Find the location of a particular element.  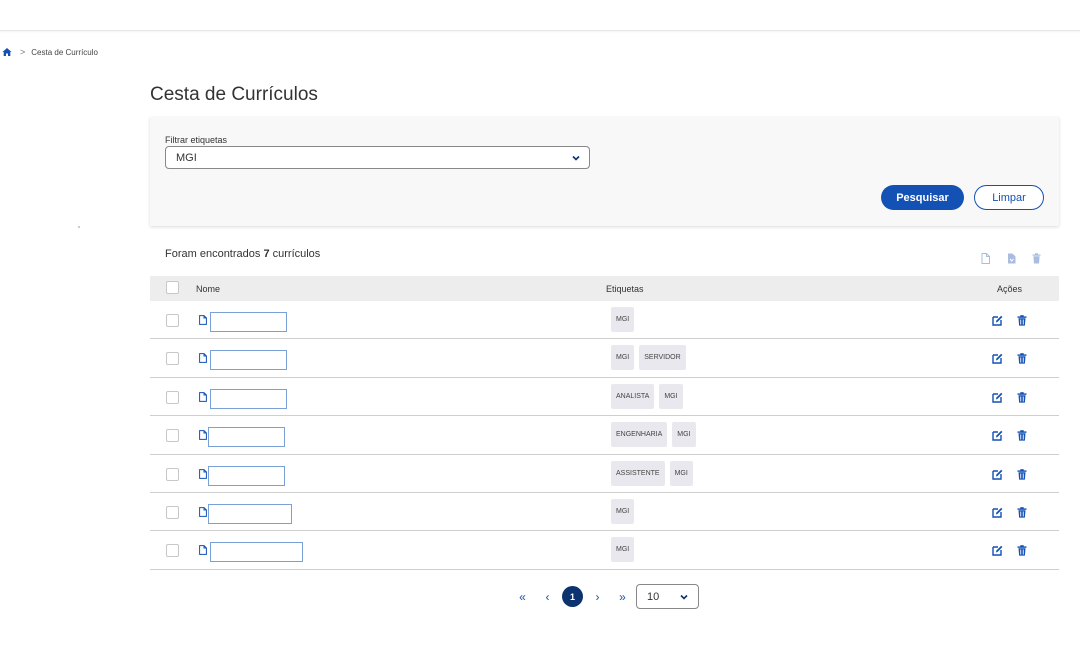

results-count-text: Foram encontrados 7 currículos is located at coordinates (243, 254).